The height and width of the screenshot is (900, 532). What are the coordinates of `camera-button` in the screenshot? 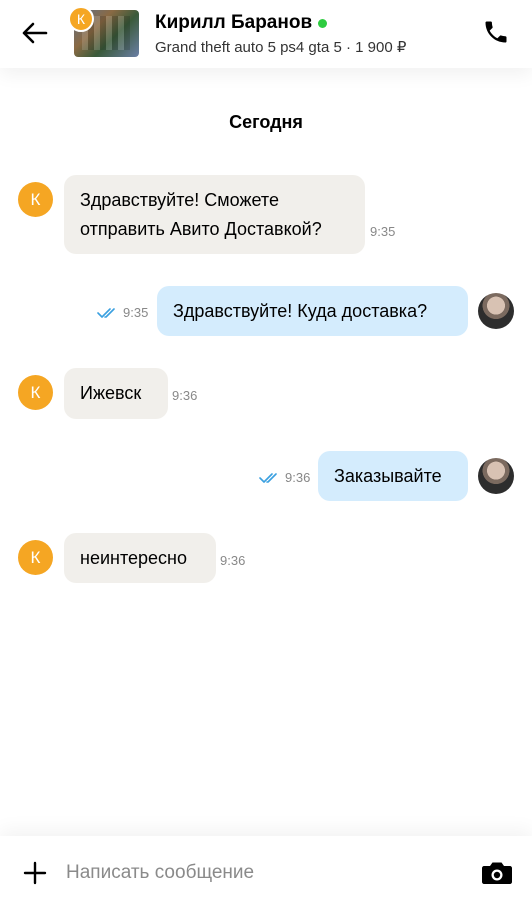 It's located at (497, 873).